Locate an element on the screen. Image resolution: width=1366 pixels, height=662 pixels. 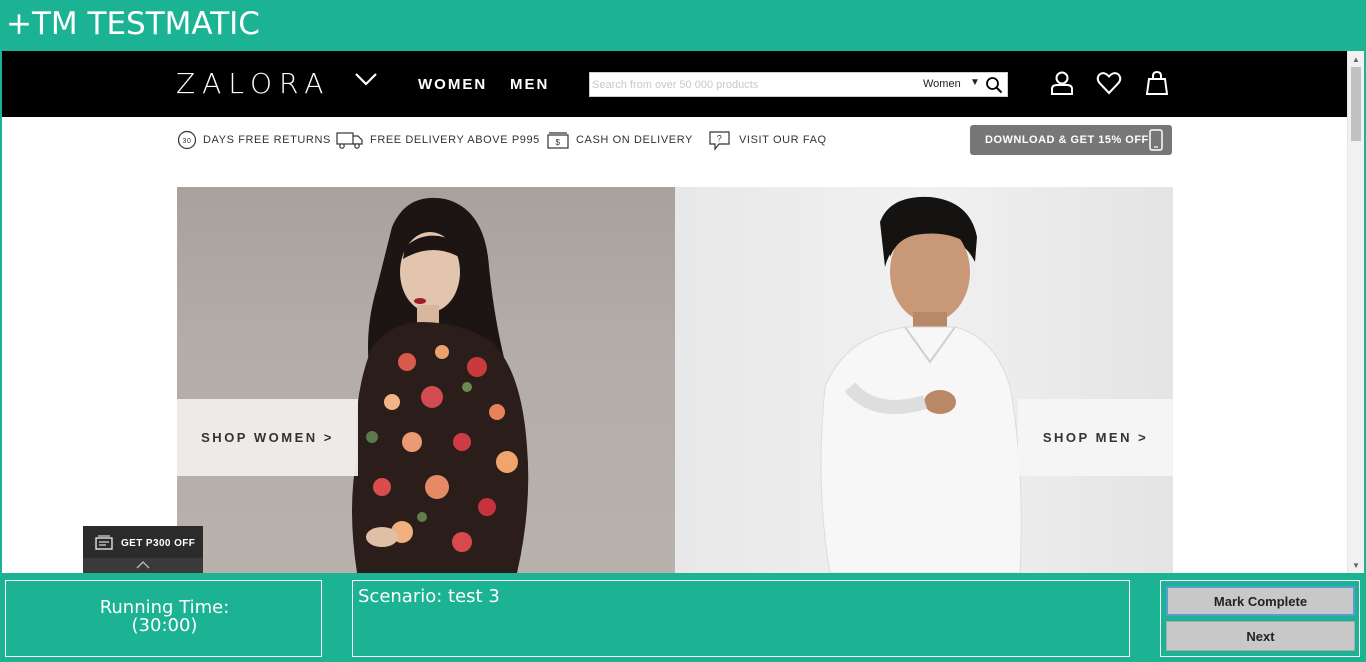
download-app-label: DOWNLOAD & GET 15% OFF is located at coordinates (1067, 140).